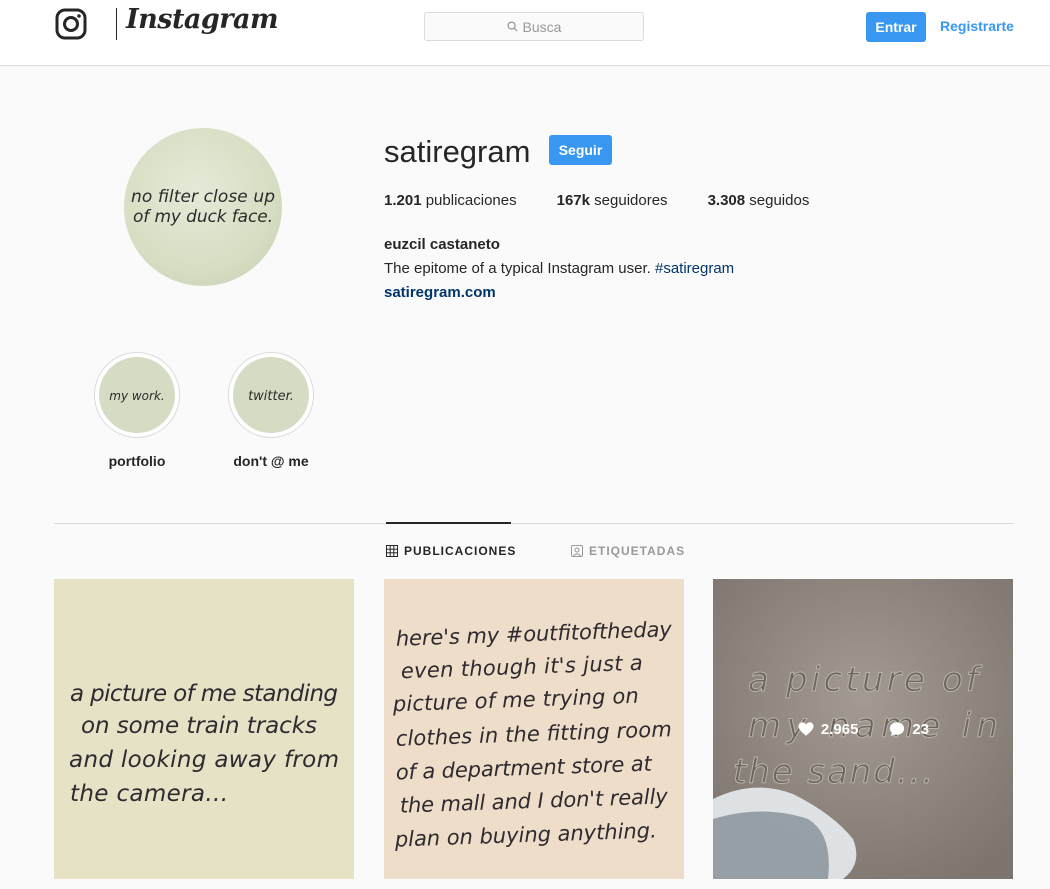 This screenshot has width=1050, height=889. I want to click on active-tab-indicator, so click(448, 523).